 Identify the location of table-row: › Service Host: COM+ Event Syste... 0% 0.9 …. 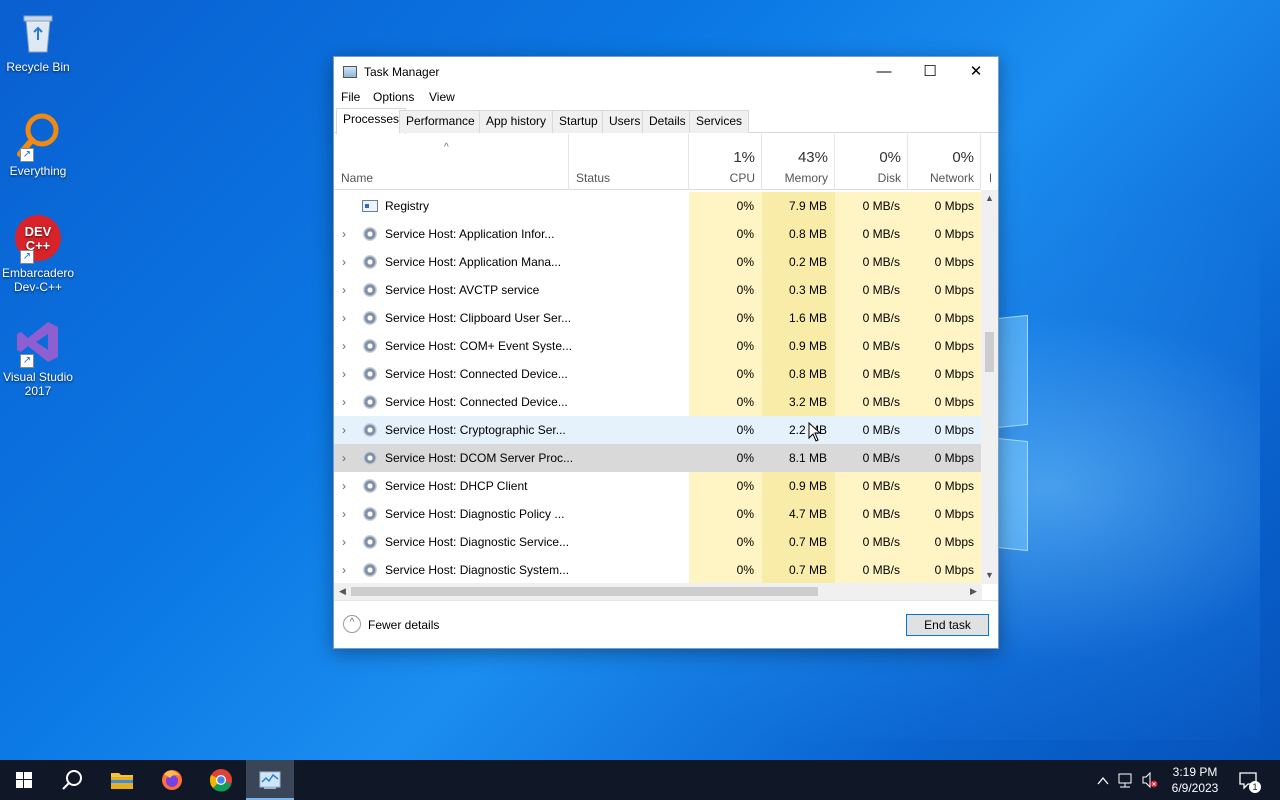
(658, 346).